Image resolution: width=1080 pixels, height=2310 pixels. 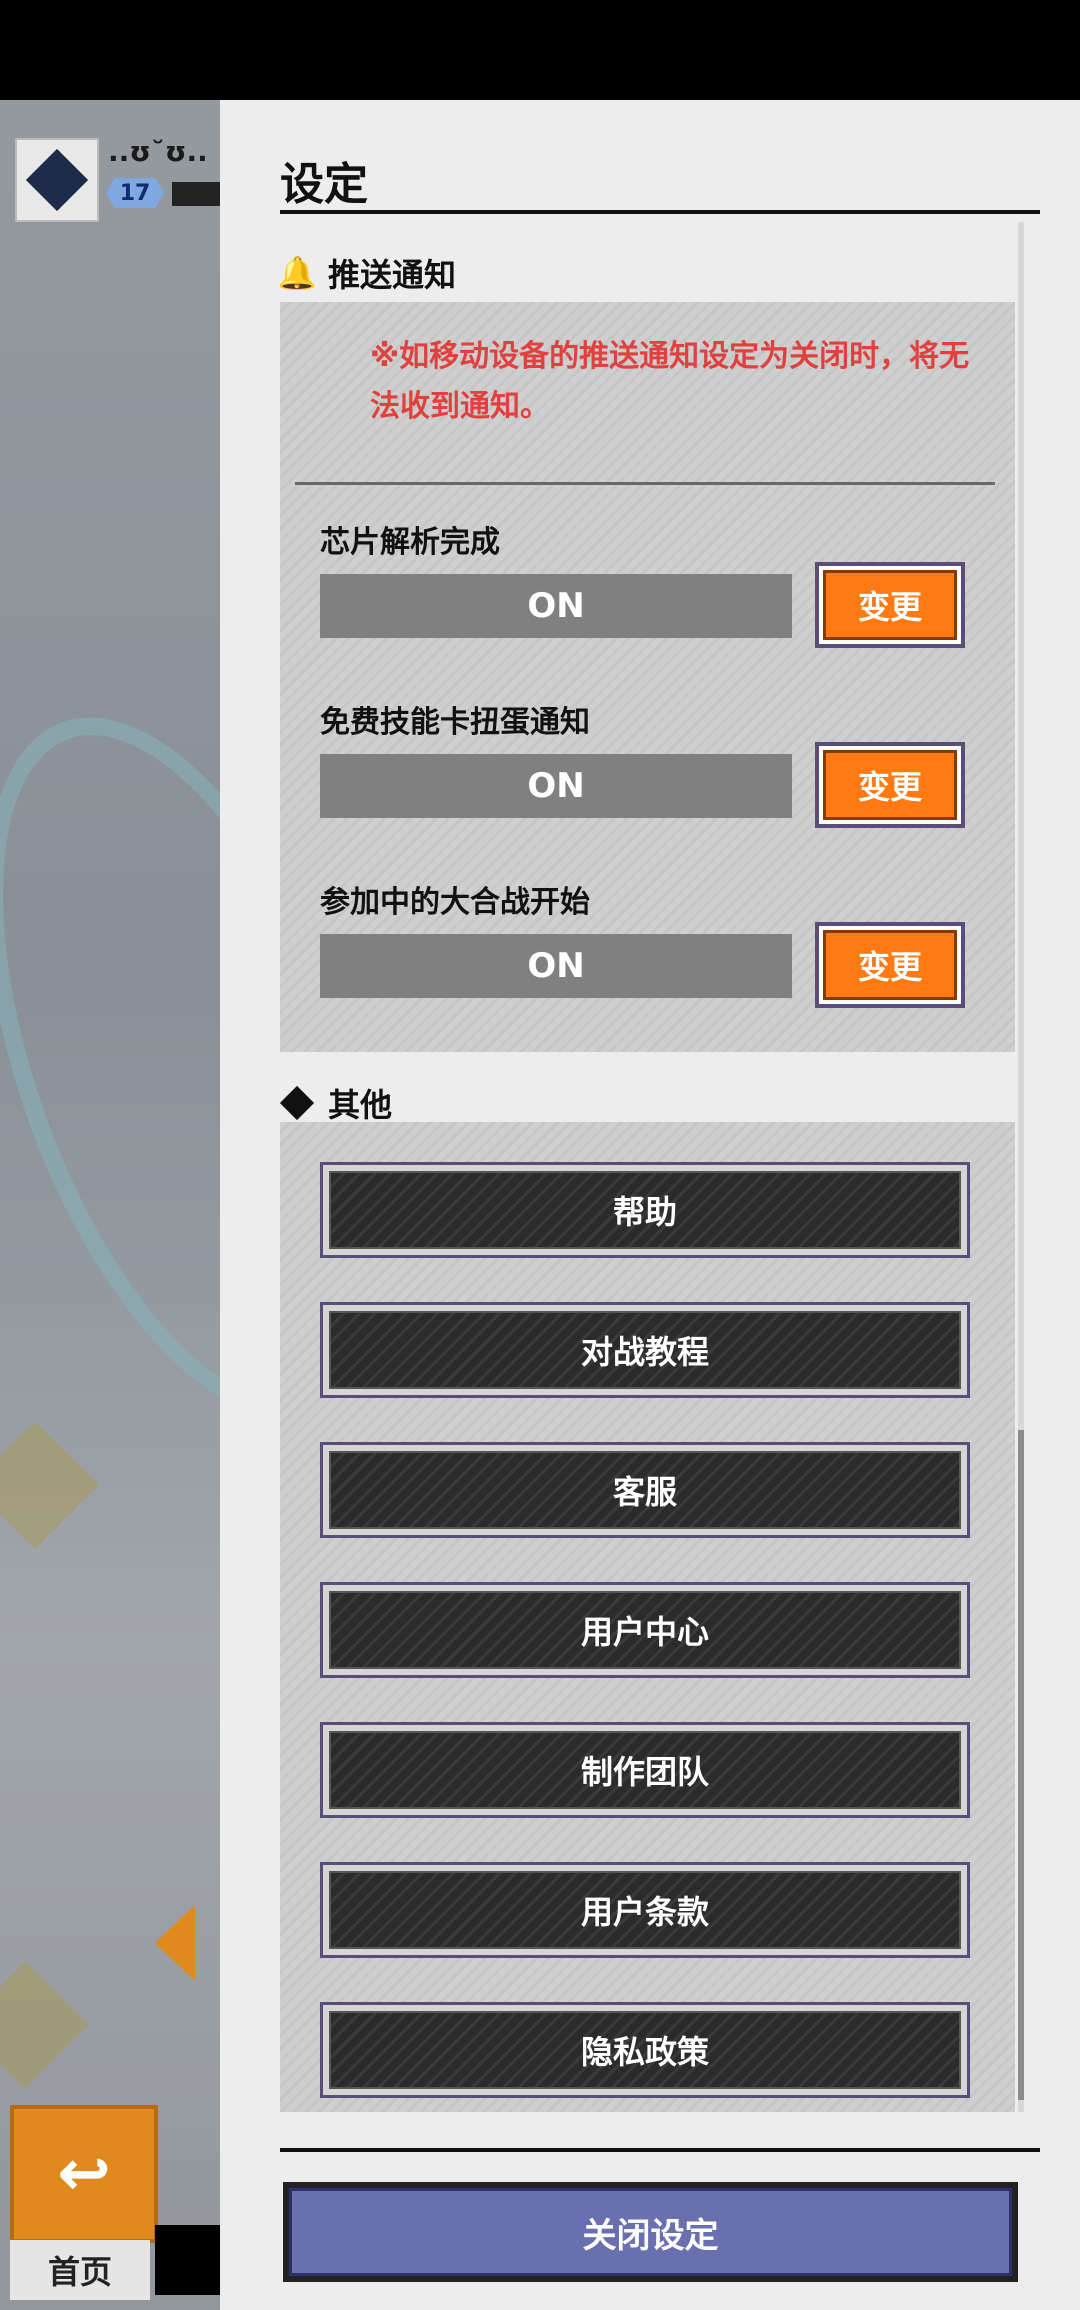 I want to click on terms-button: 用户条款, so click(x=645, y=1910).